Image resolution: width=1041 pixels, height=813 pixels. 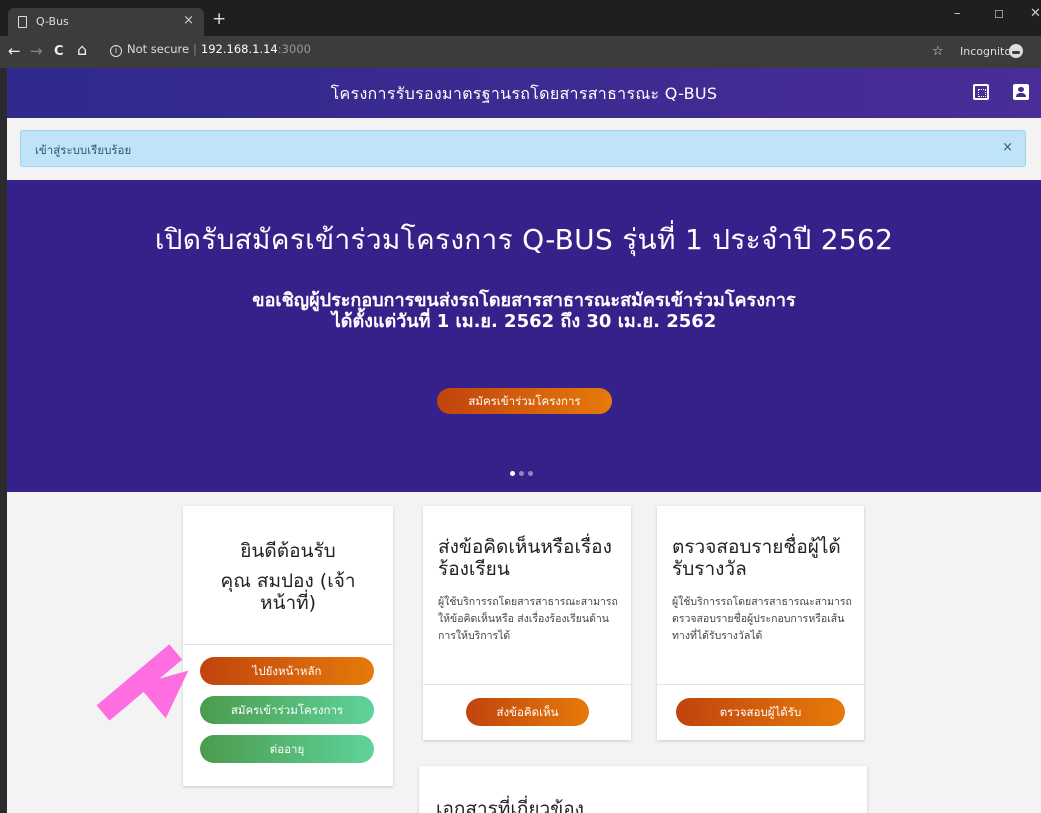 I want to click on info-icon: i, so click(x=116, y=51).